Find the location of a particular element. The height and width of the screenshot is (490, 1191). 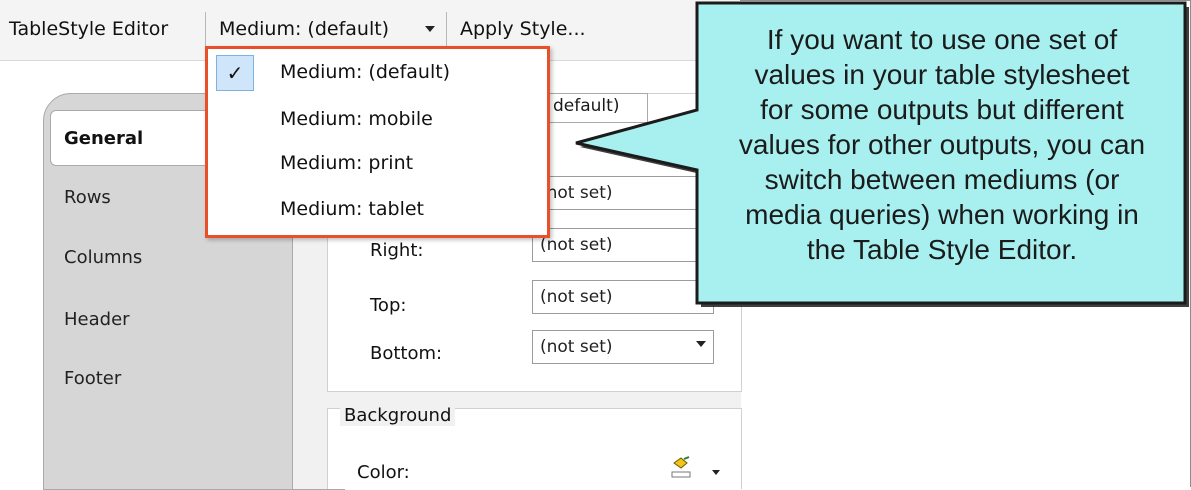

callout-line: switch between mediums (or is located at coordinates (942, 179).